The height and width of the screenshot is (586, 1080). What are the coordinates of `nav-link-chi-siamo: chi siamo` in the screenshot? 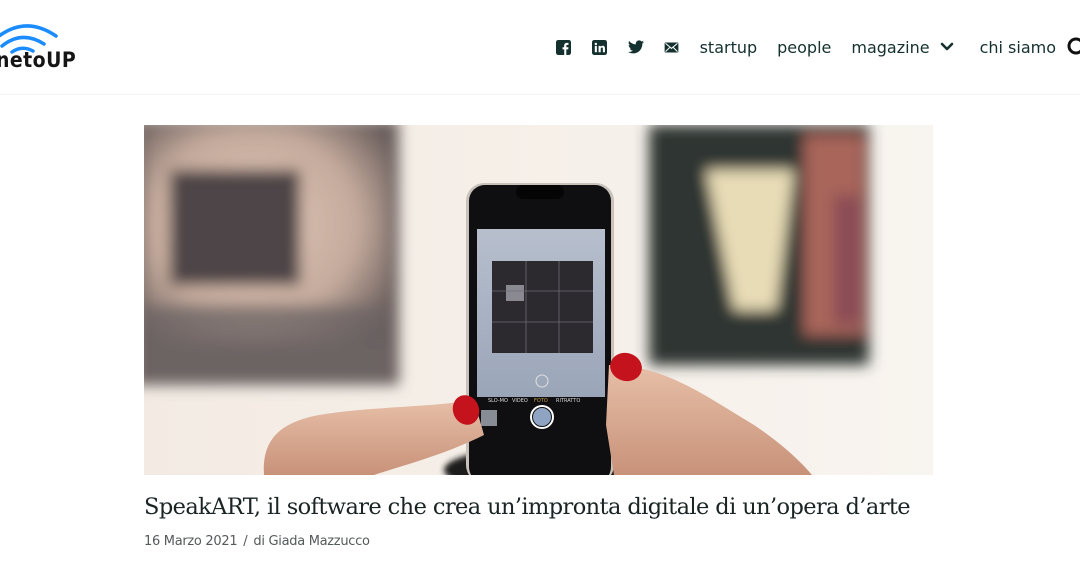 It's located at (1018, 47).